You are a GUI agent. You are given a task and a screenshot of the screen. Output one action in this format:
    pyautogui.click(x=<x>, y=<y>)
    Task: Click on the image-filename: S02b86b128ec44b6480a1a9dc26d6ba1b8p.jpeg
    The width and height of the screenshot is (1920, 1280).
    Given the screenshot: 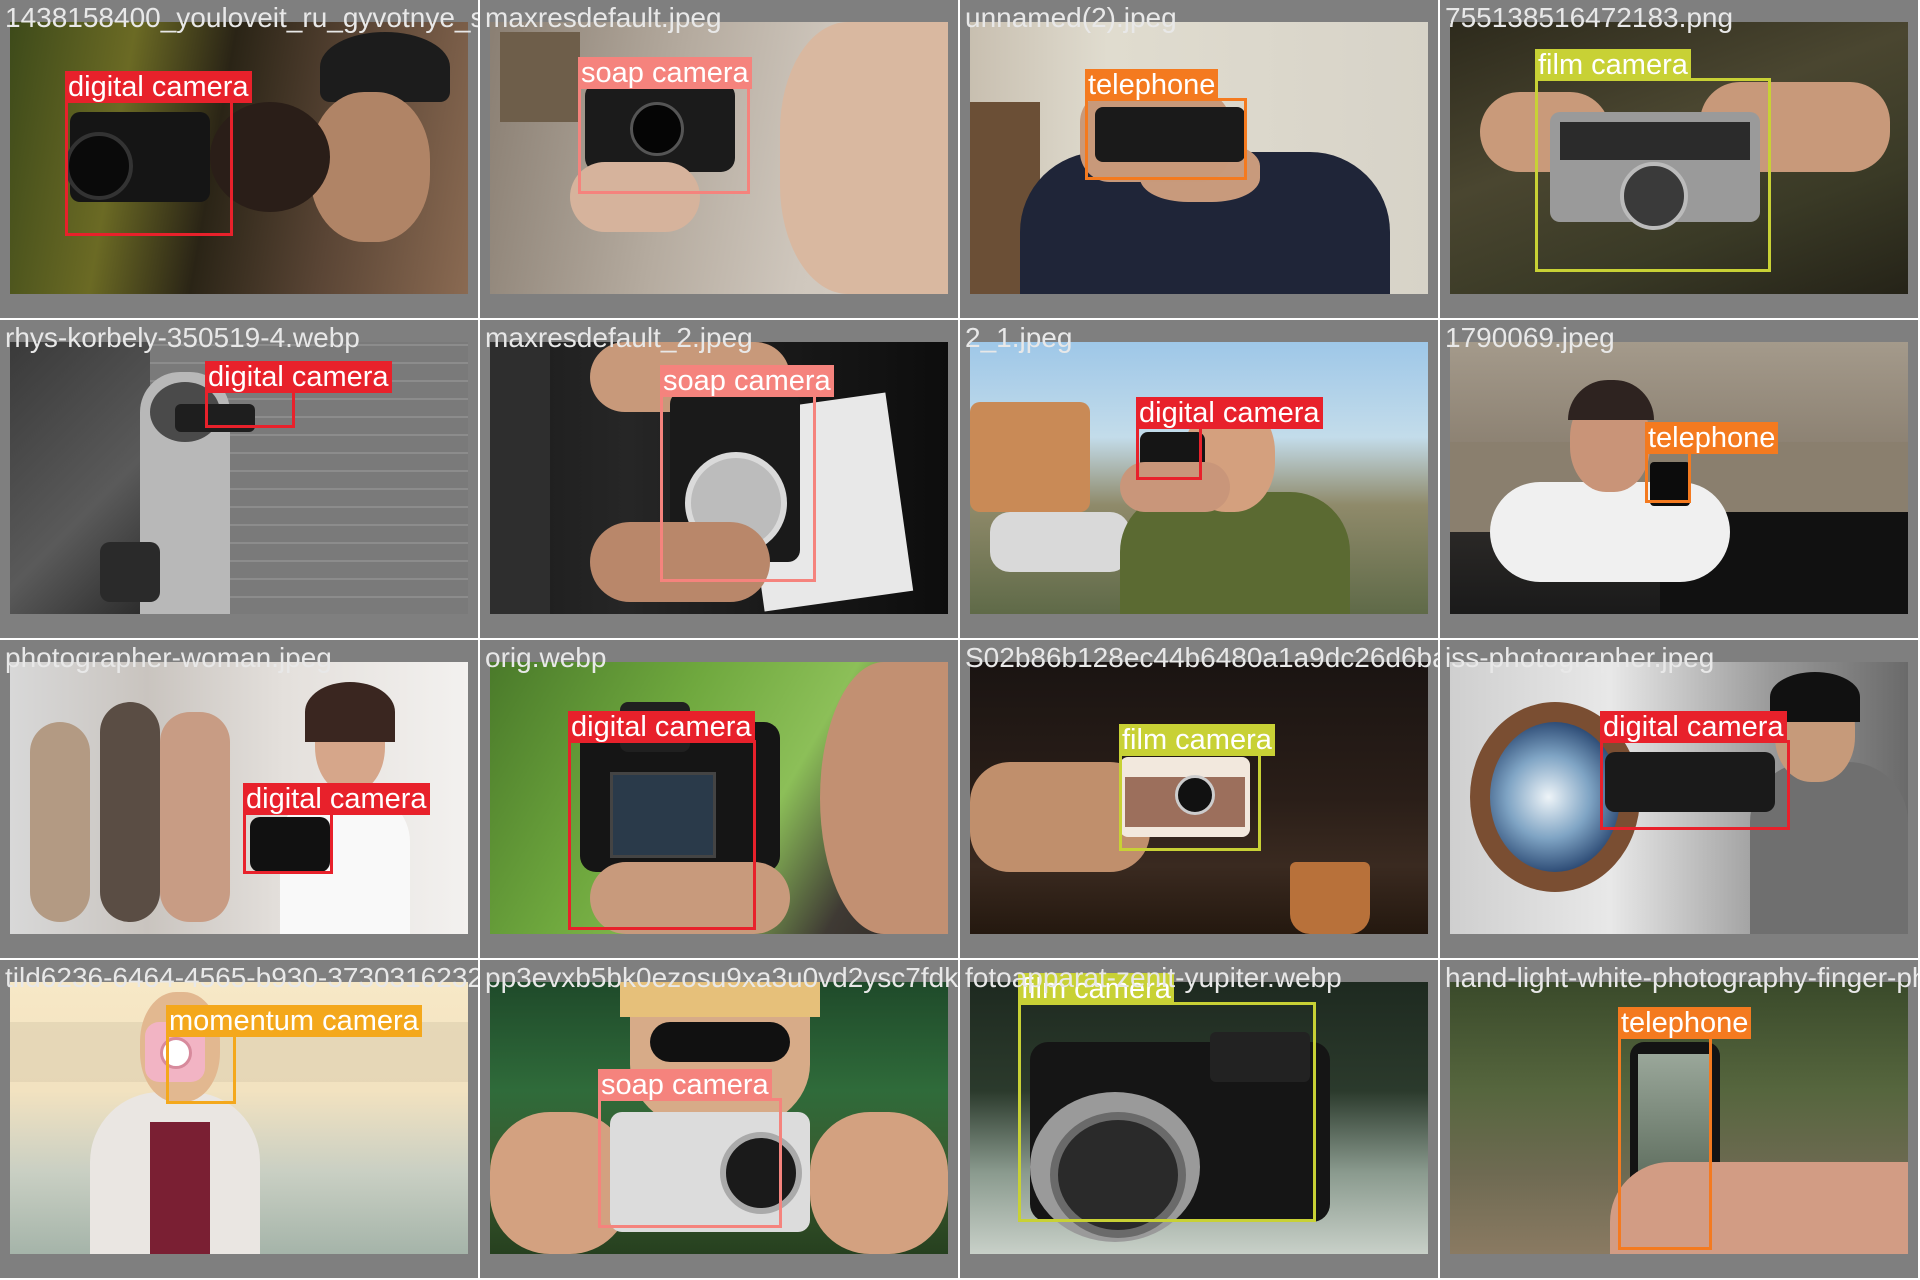 What is the action you would take?
    pyautogui.click(x=1201, y=657)
    